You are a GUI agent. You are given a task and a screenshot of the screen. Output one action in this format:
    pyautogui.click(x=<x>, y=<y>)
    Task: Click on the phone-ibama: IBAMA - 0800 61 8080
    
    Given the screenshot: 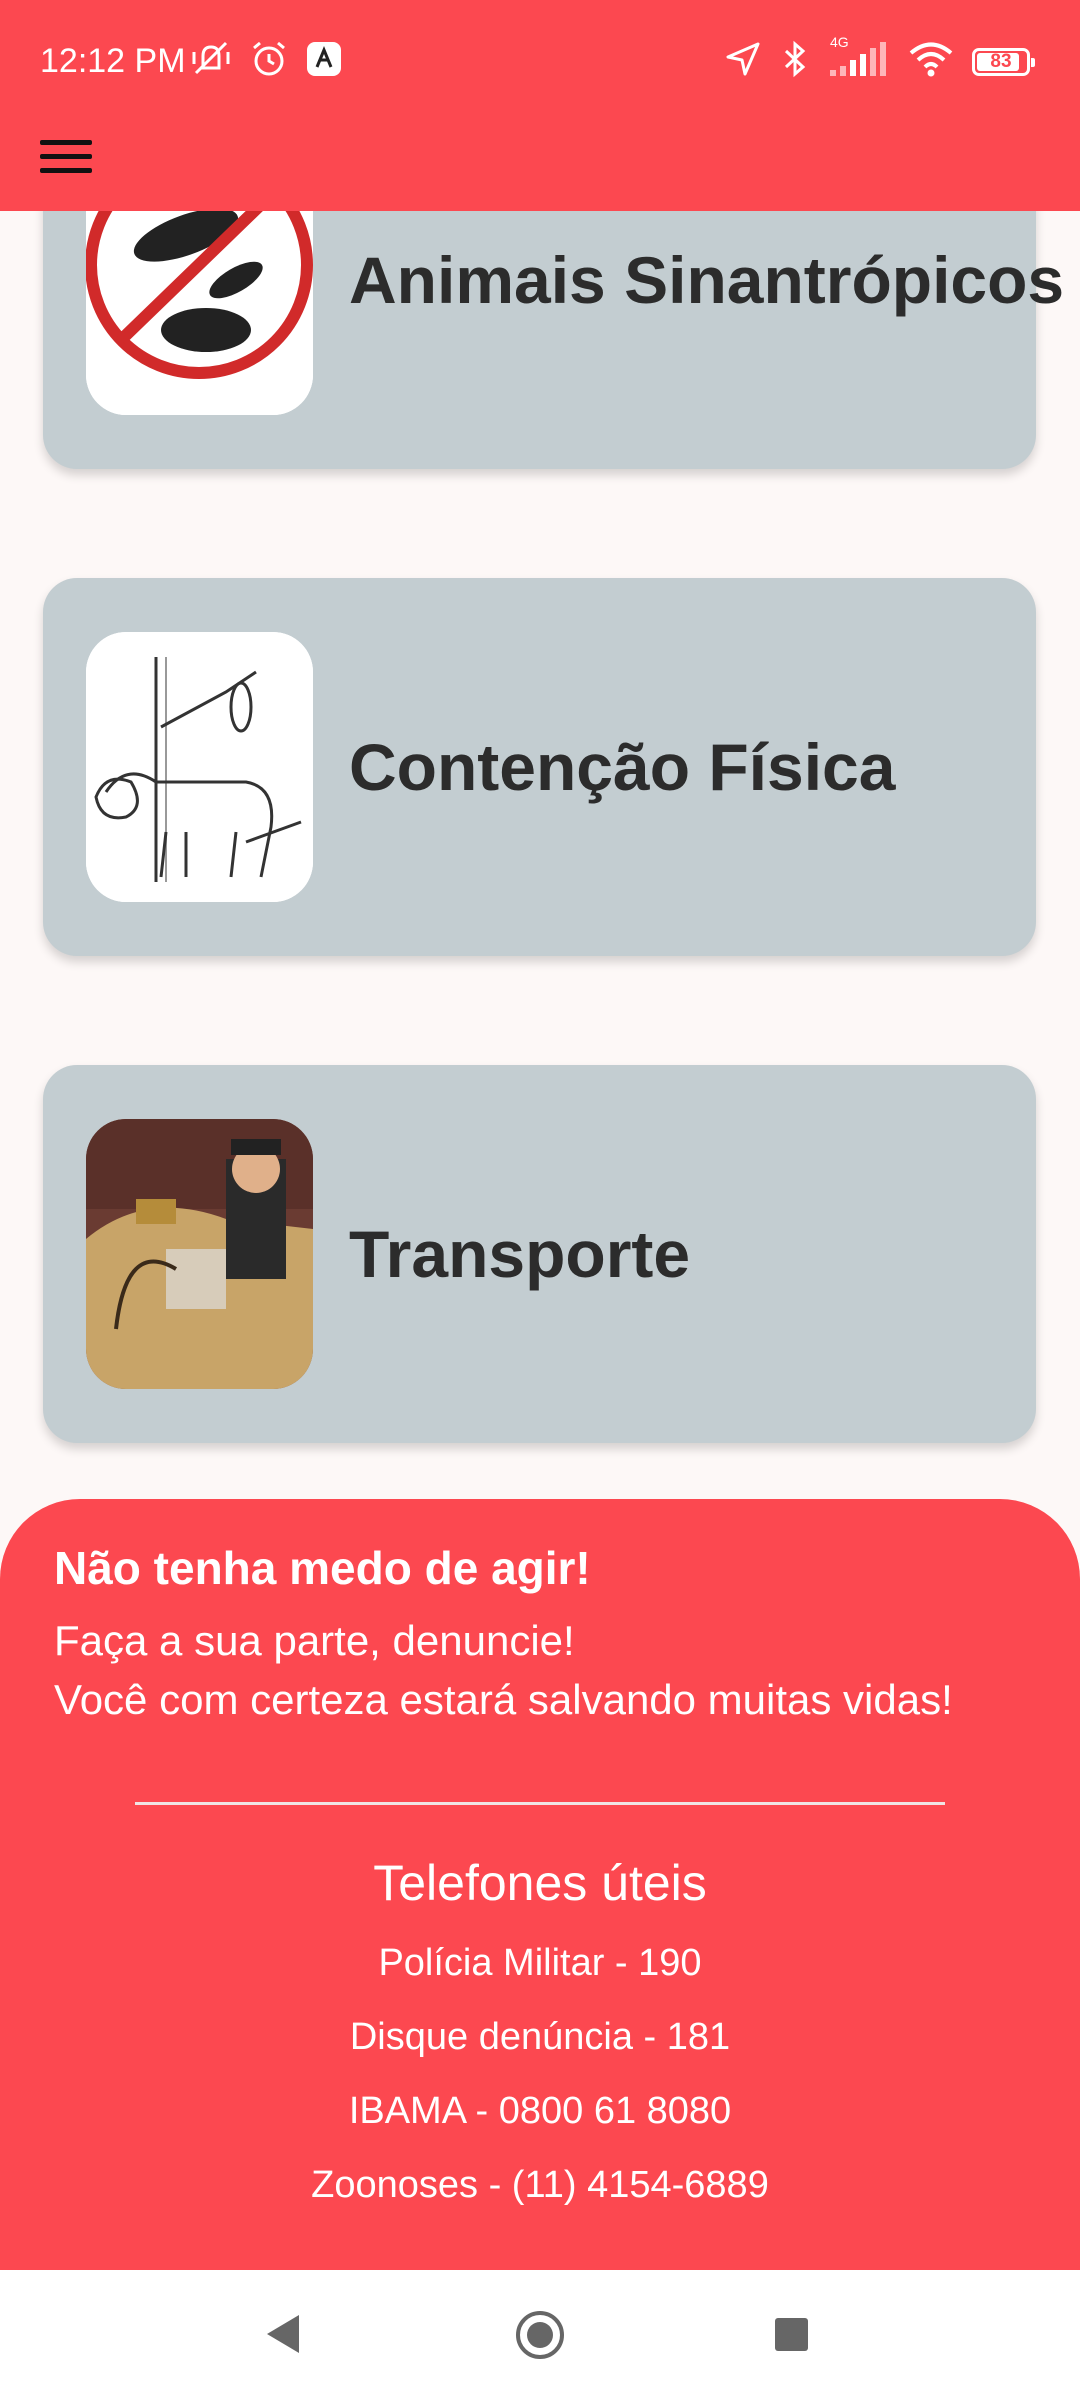 What is the action you would take?
    pyautogui.click(x=540, y=2111)
    